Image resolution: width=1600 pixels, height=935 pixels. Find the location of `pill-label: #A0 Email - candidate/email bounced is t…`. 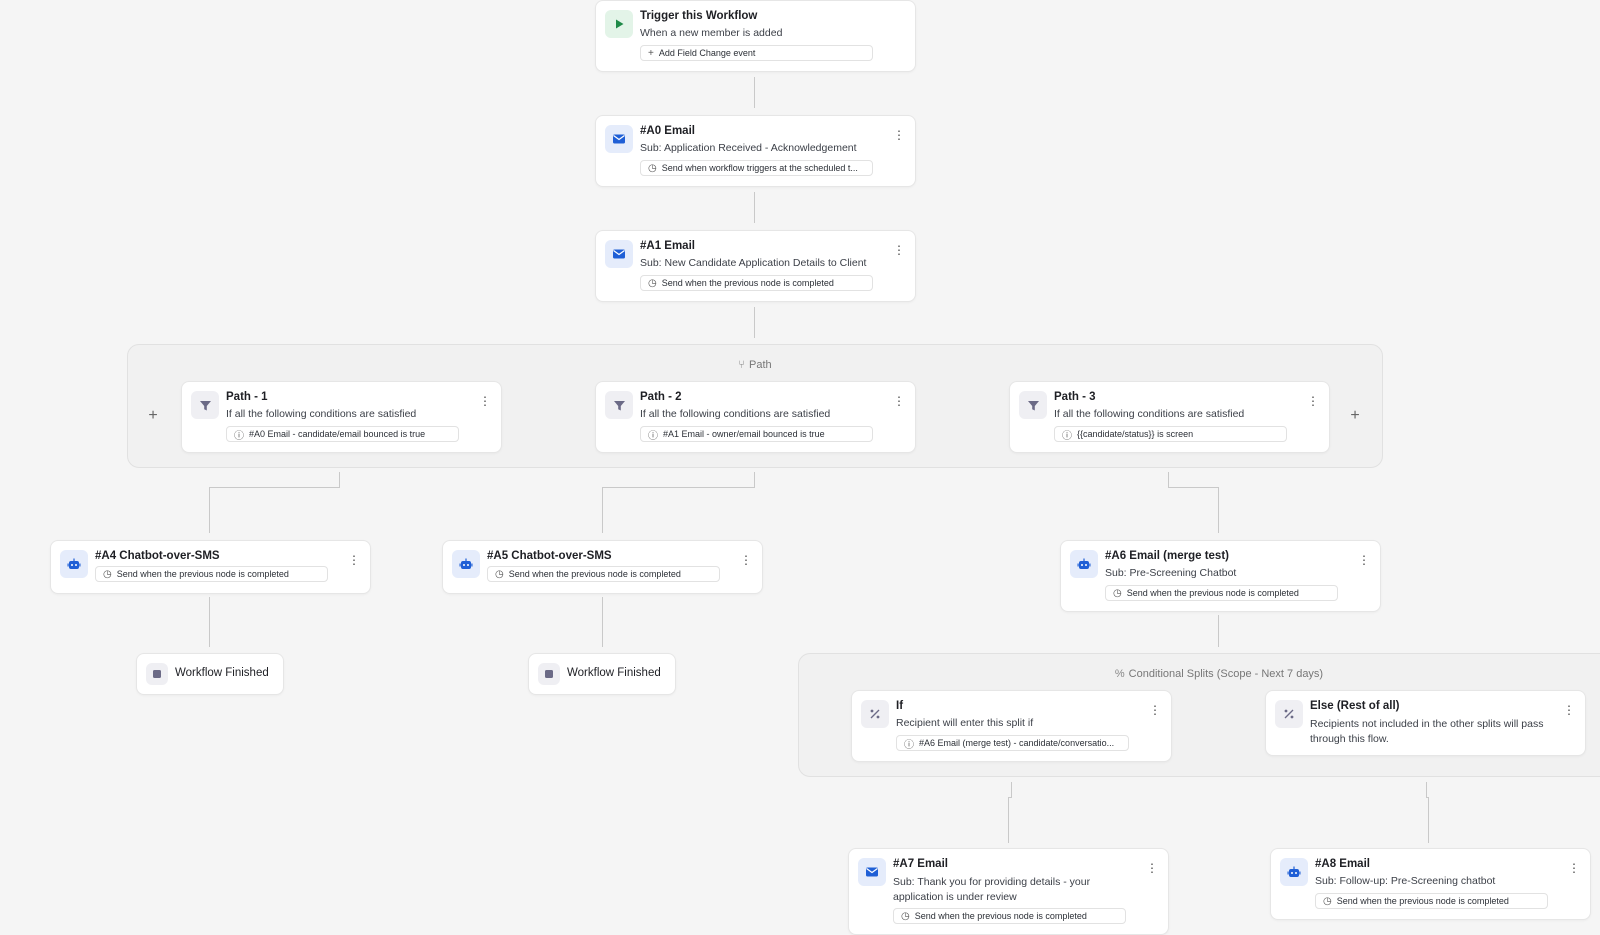

pill-label: #A0 Email - candidate/email bounced is t… is located at coordinates (337, 434).